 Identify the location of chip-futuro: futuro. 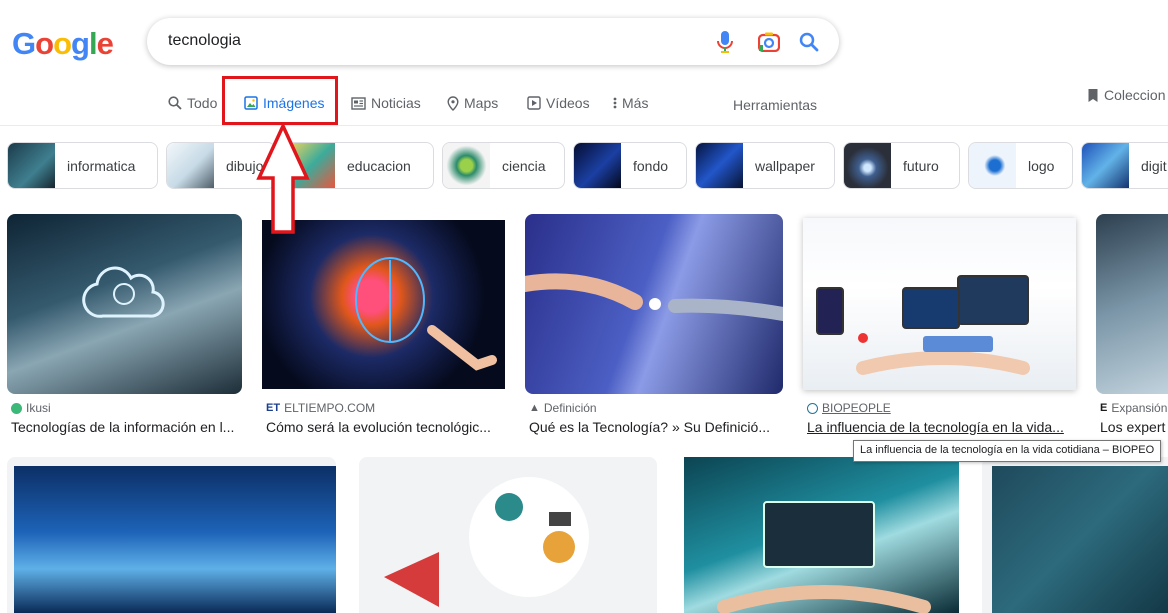
(901, 165).